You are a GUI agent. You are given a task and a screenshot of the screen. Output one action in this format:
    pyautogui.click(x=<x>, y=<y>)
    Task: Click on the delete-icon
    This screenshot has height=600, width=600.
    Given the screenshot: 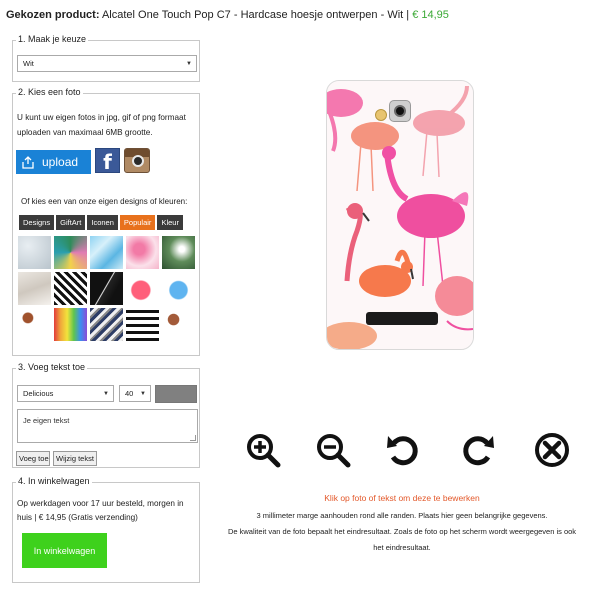 What is the action you would take?
    pyautogui.click(x=552, y=450)
    